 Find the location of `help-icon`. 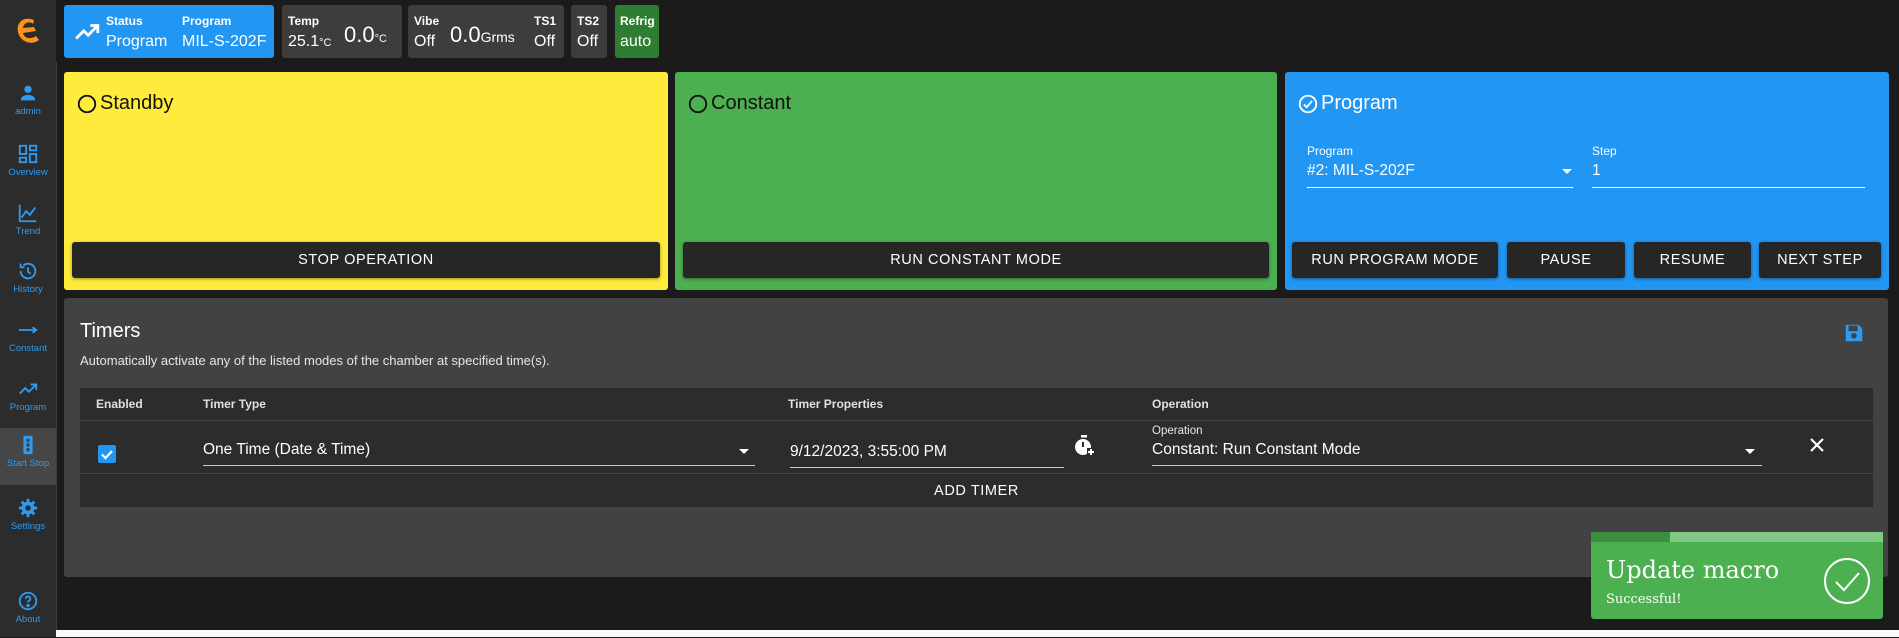

help-icon is located at coordinates (28, 601).